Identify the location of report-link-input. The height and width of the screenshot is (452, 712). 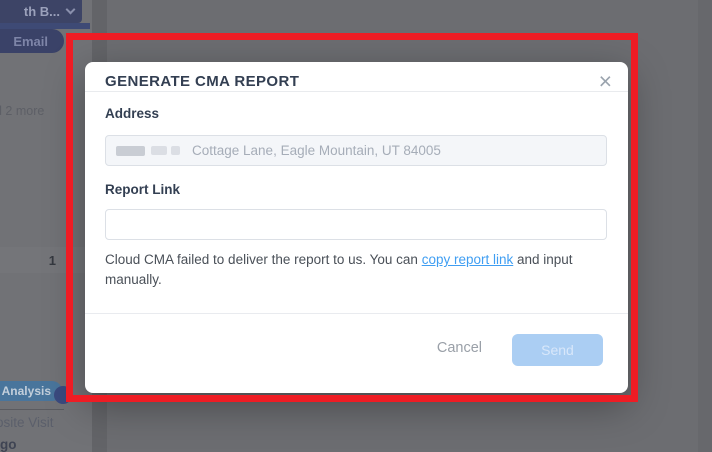
(356, 224).